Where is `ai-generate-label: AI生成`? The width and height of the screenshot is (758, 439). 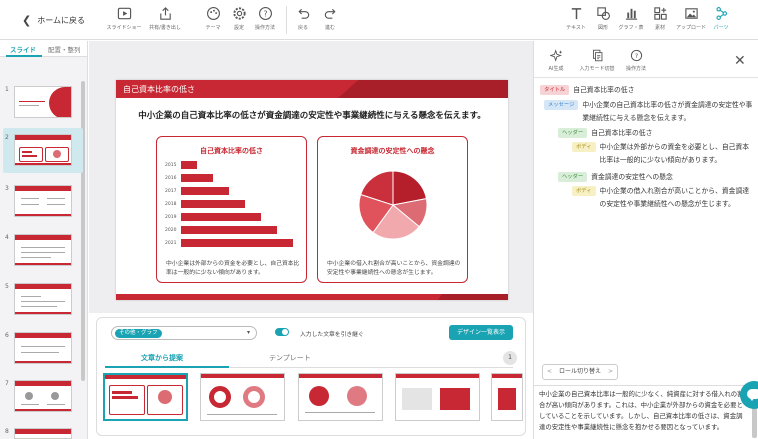 ai-generate-label: AI生成 is located at coordinates (556, 69).